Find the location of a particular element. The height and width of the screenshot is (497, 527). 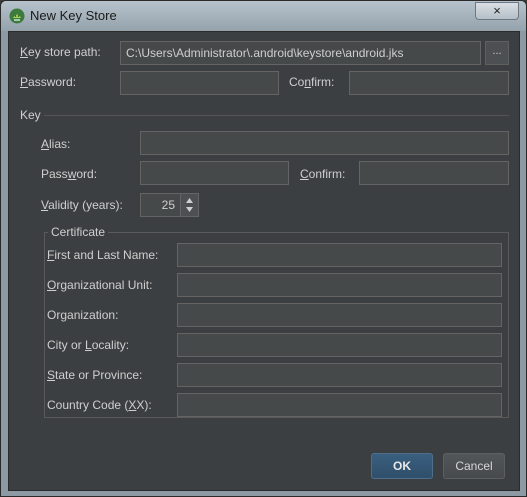

validity-label: Validity (years): is located at coordinates (82, 205).